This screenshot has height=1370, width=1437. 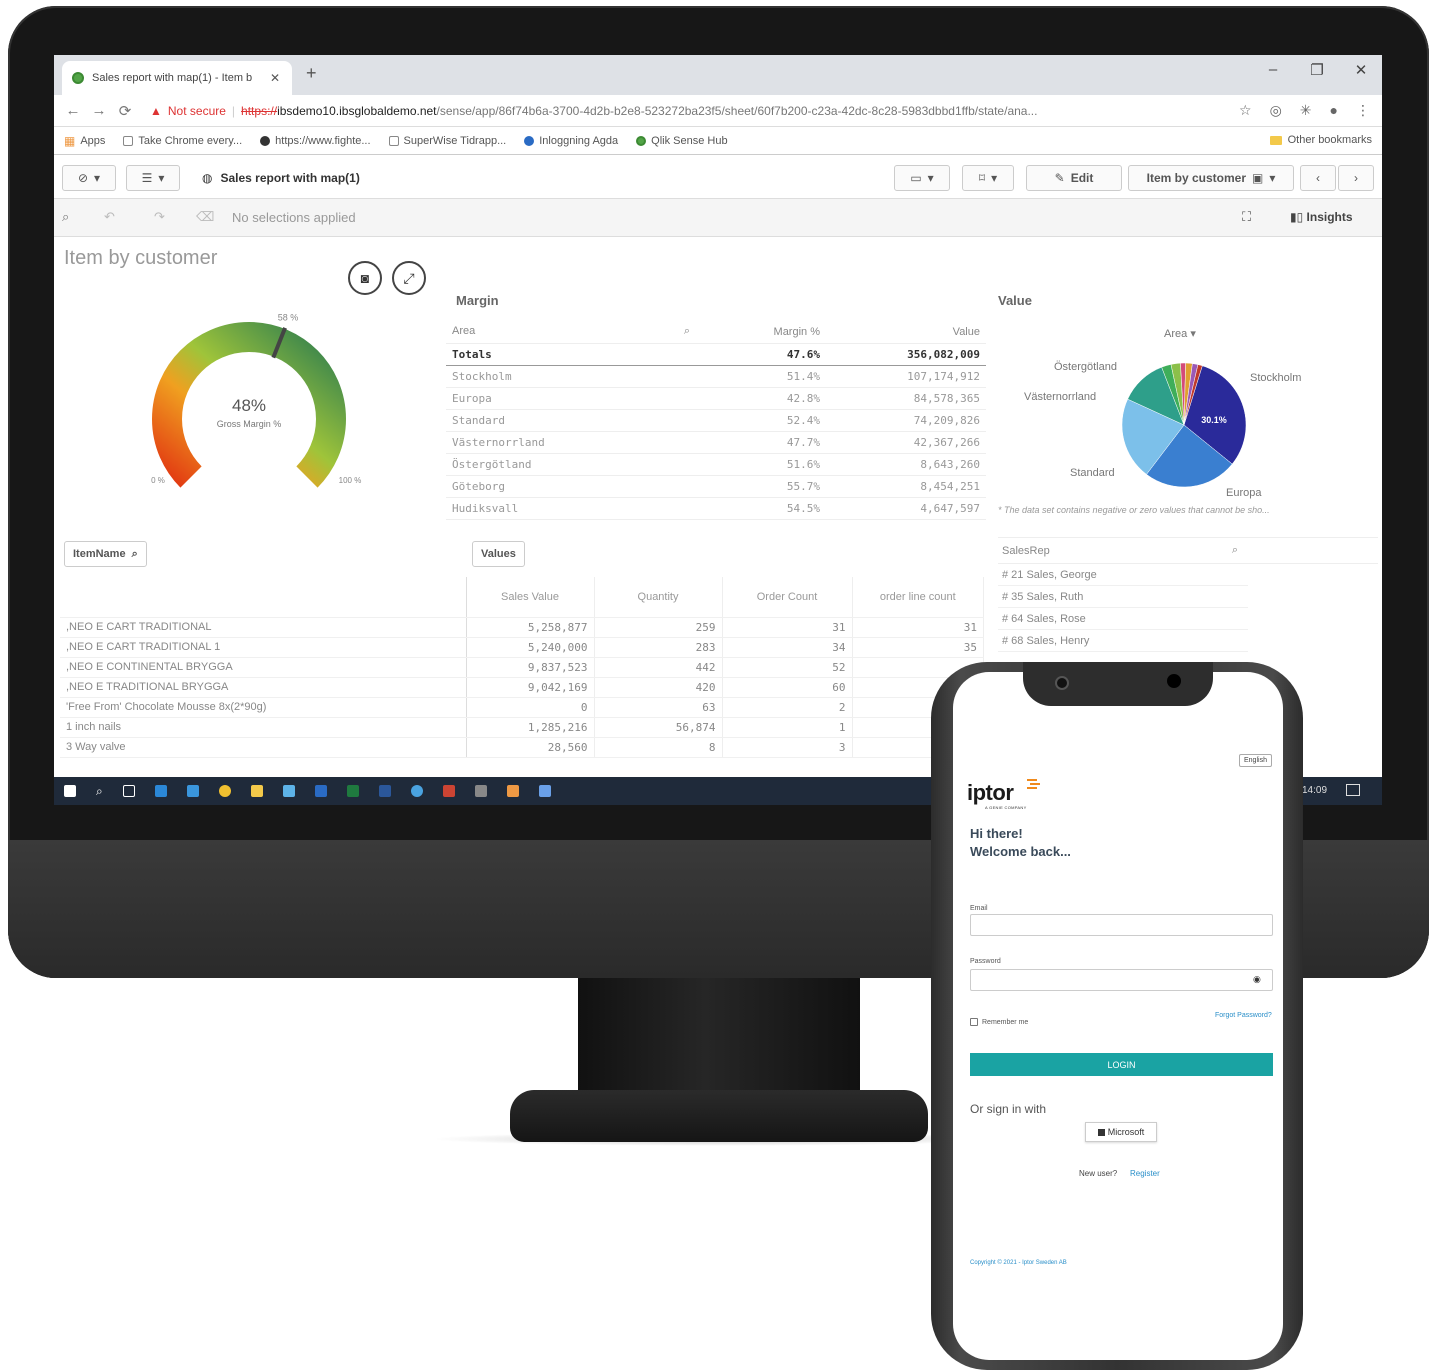 I want to click on powerpoint-icon, so click(x=448, y=791).